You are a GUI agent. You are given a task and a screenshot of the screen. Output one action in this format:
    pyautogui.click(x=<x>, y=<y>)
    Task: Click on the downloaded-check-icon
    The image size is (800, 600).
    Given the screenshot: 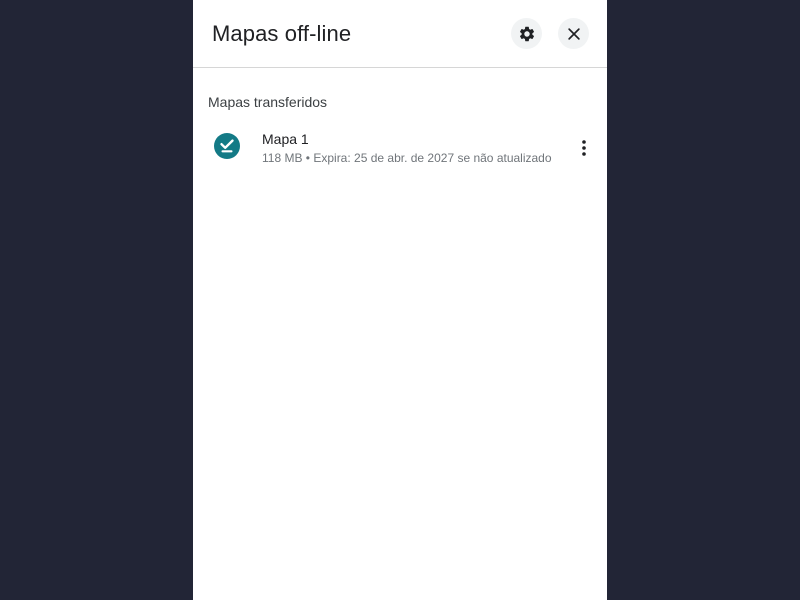 What is the action you would take?
    pyautogui.click(x=227, y=146)
    